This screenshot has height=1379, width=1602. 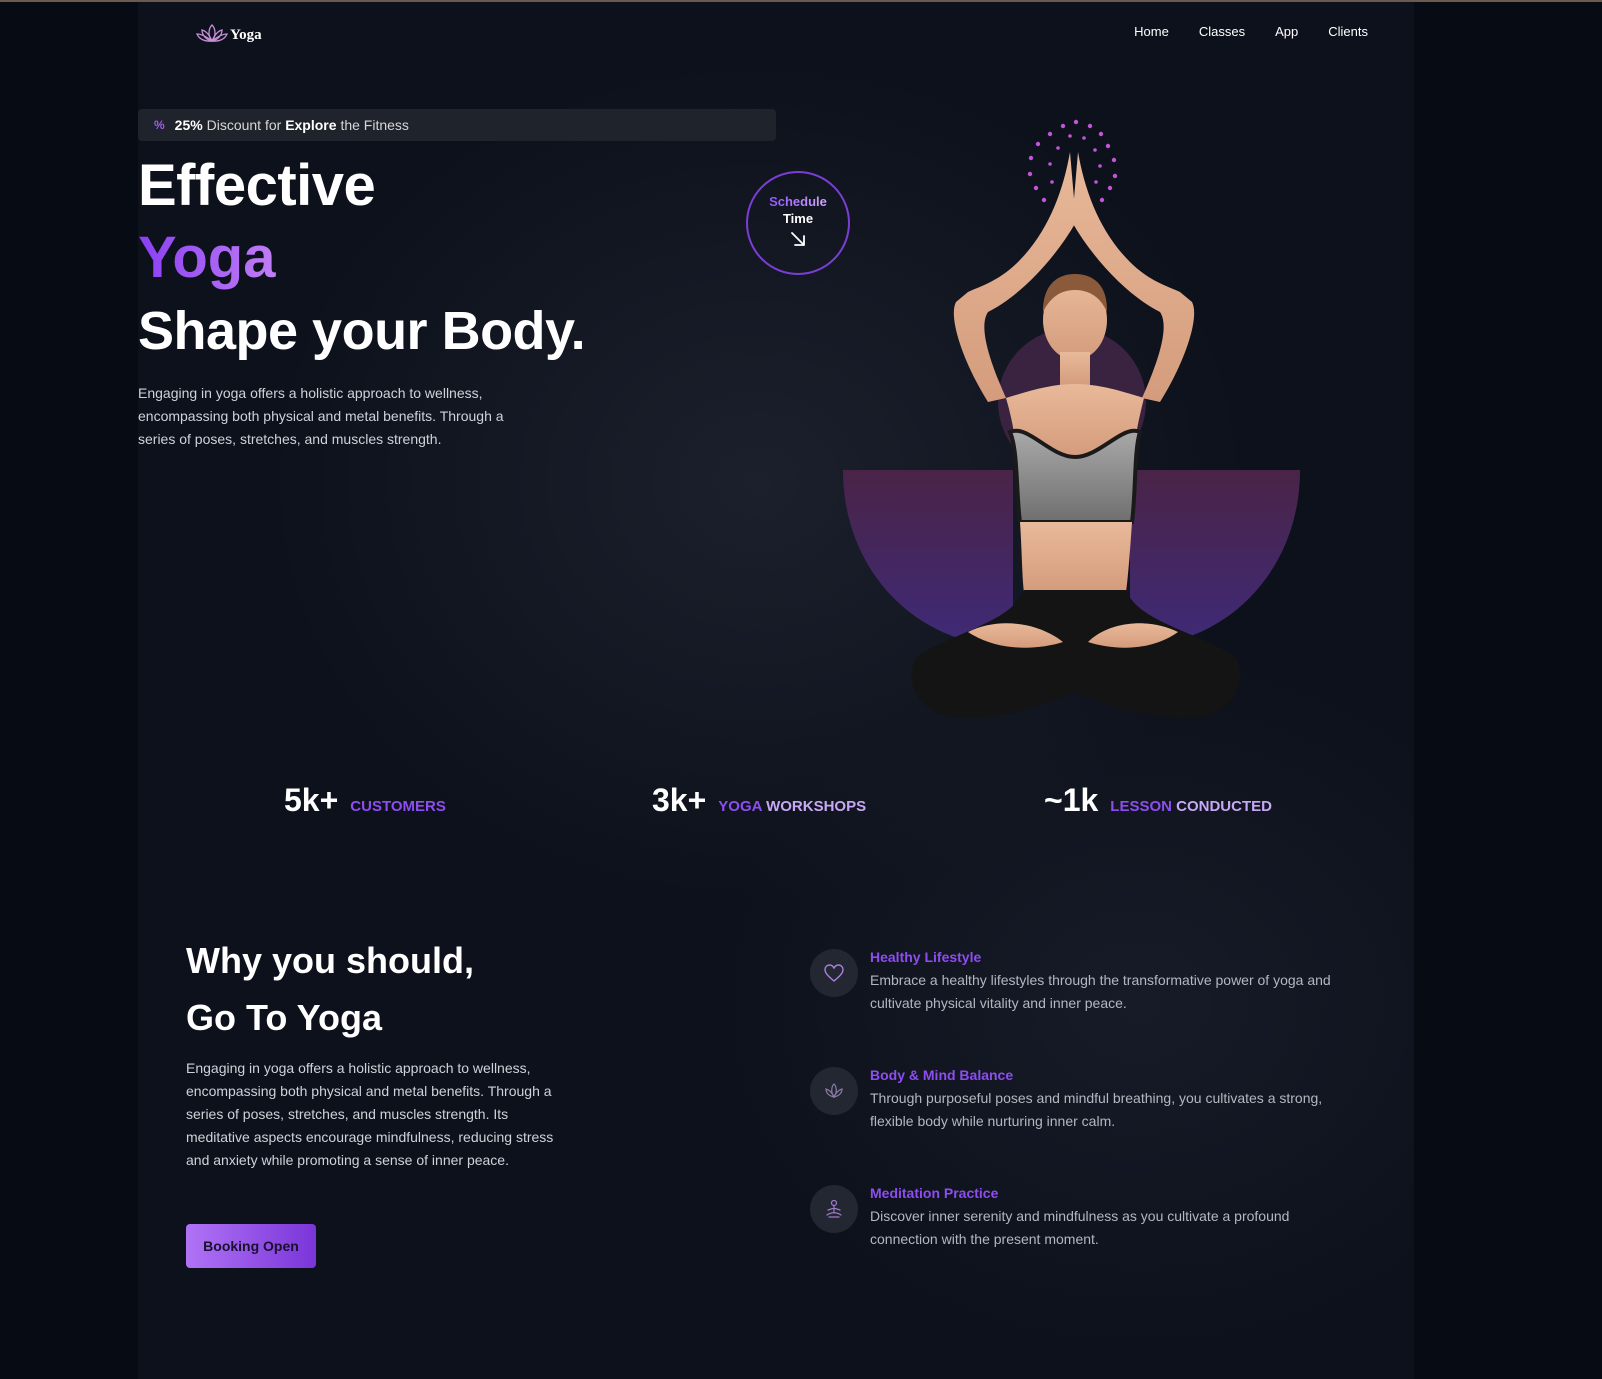 What do you see at coordinates (1348, 31) in the screenshot?
I see `nav-clients: Clients` at bounding box center [1348, 31].